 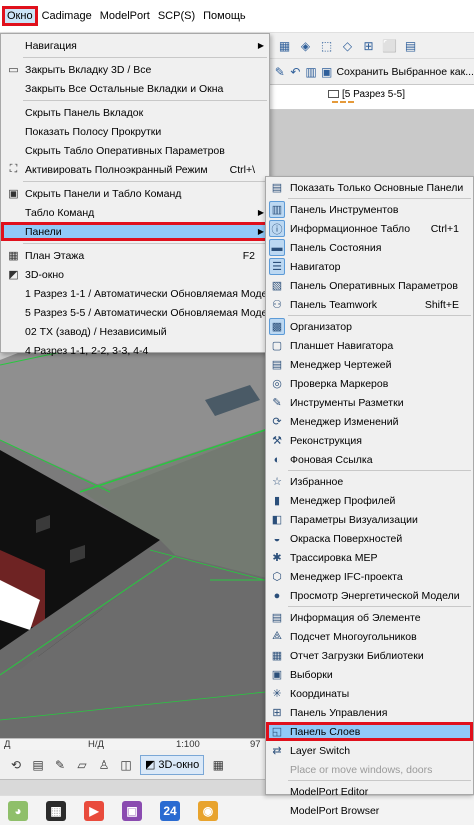 What do you see at coordinates (135, 274) in the screenshot?
I see `window-menu-item-11: ◩ 3D-окно` at bounding box center [135, 274].